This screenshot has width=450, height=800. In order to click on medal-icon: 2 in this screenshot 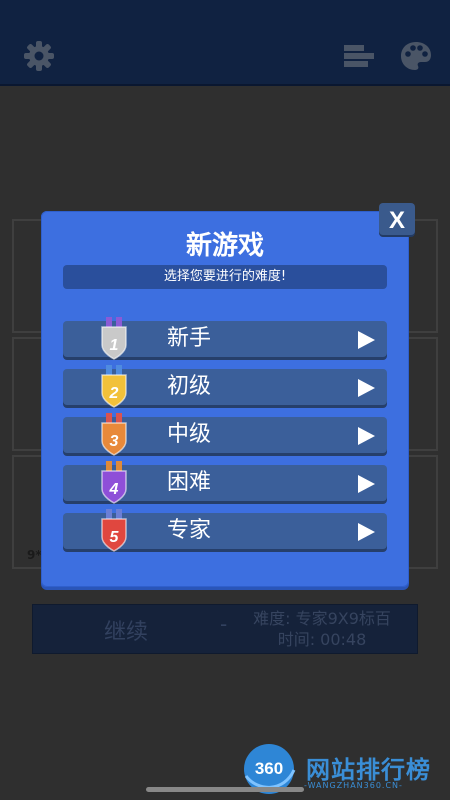, I will do `click(114, 386)`.